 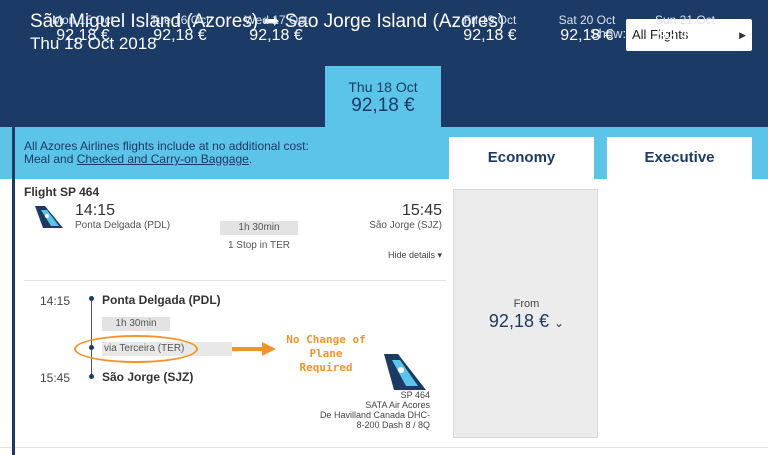 What do you see at coordinates (384, 447) in the screenshot?
I see `bottom-divider` at bounding box center [384, 447].